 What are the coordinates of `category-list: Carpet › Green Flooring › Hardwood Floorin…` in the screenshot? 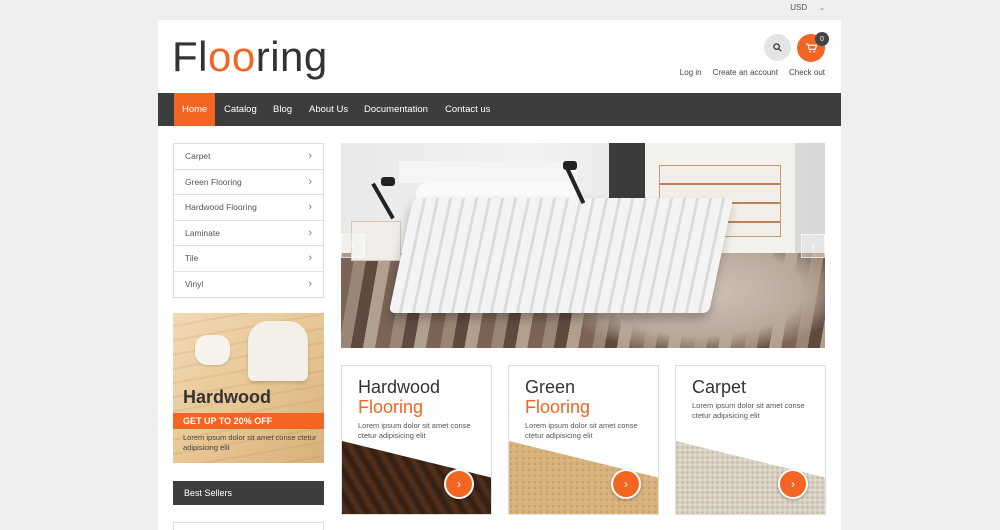 It's located at (248, 220).